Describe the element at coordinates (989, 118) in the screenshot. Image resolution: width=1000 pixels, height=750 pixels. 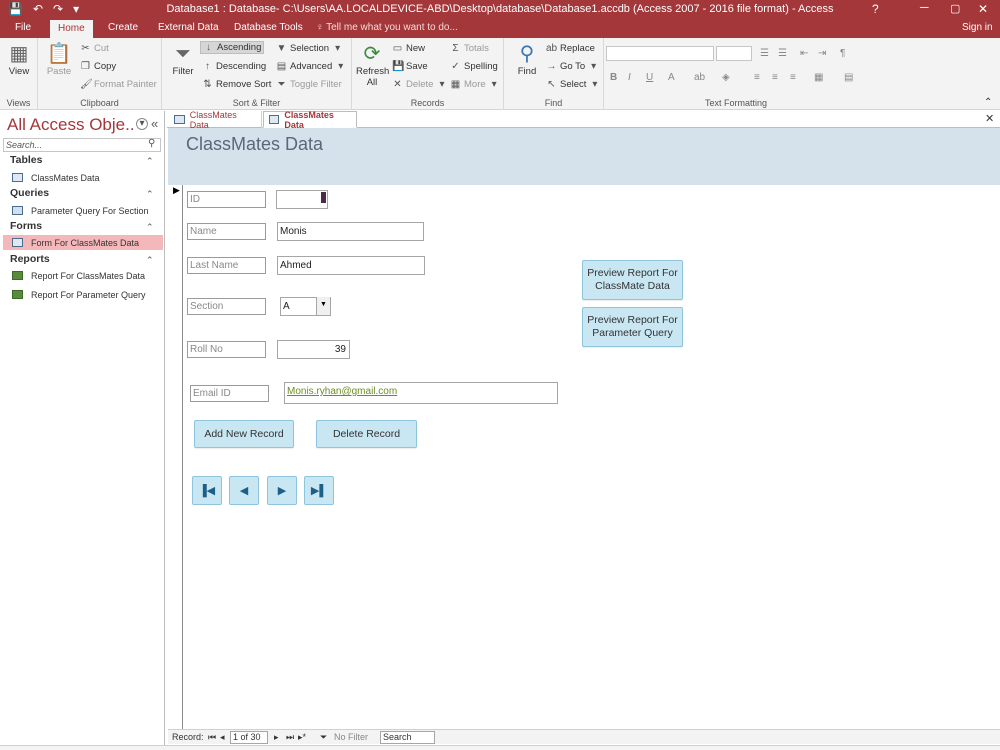
I see `close-document-icon: ✕` at that location.